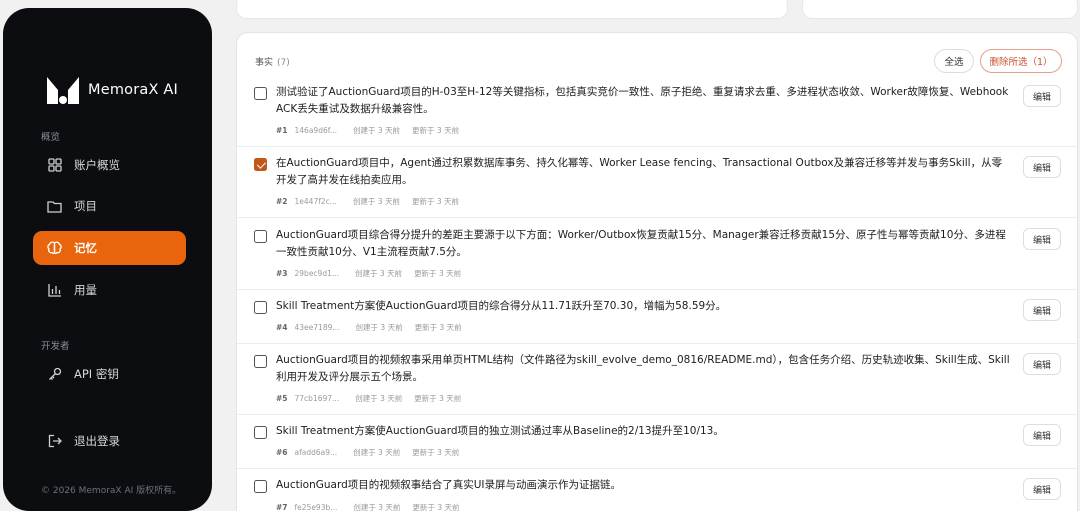  What do you see at coordinates (54, 441) in the screenshot?
I see `logout-icon` at bounding box center [54, 441].